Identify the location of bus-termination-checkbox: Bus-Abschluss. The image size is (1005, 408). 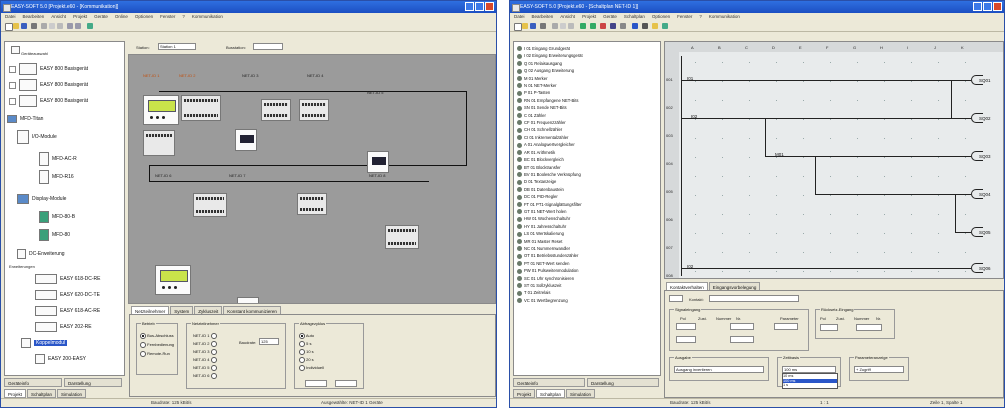
(157, 335).